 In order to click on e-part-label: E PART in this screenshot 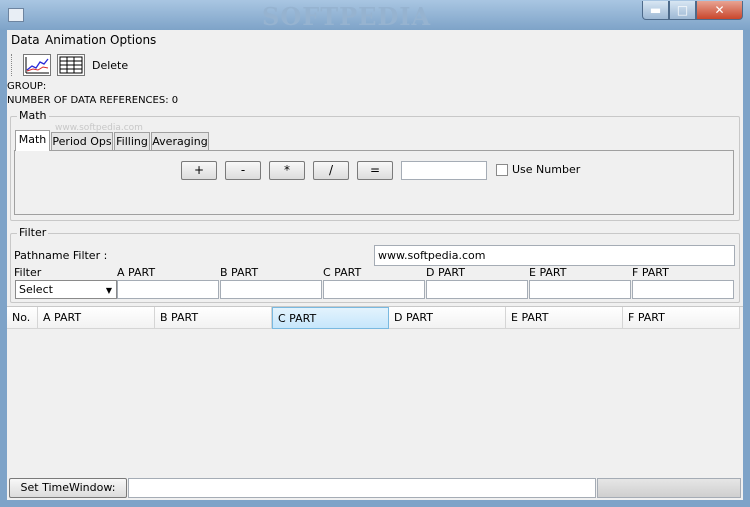, I will do `click(548, 272)`.